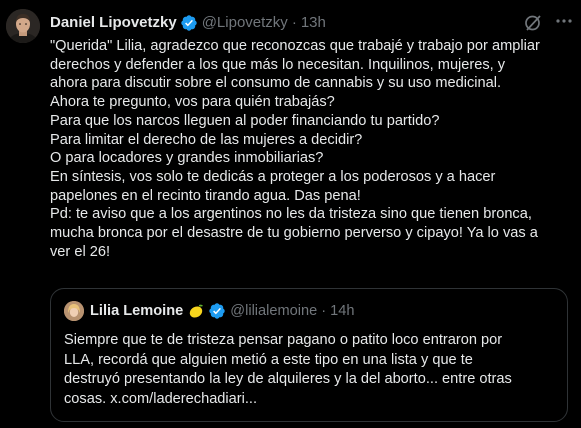 Image resolution: width=581 pixels, height=428 pixels. What do you see at coordinates (196, 311) in the screenshot?
I see `lemon-emoji-icon` at bounding box center [196, 311].